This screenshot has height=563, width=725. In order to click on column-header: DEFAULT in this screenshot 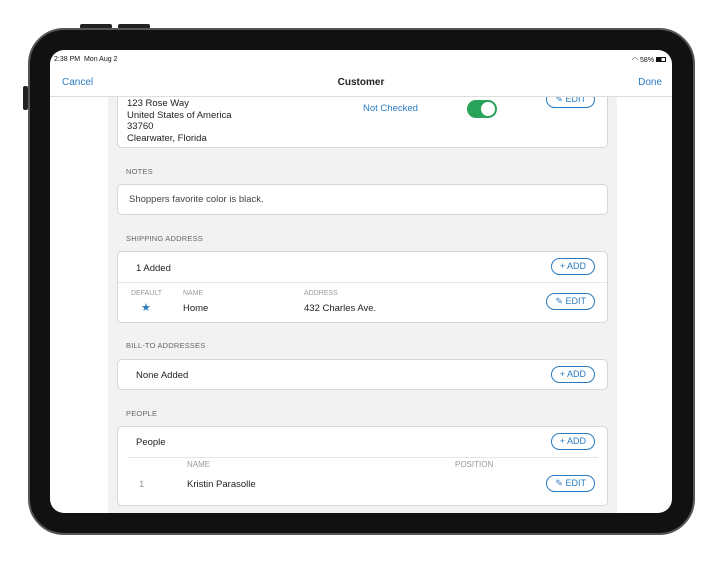, I will do `click(146, 293)`.